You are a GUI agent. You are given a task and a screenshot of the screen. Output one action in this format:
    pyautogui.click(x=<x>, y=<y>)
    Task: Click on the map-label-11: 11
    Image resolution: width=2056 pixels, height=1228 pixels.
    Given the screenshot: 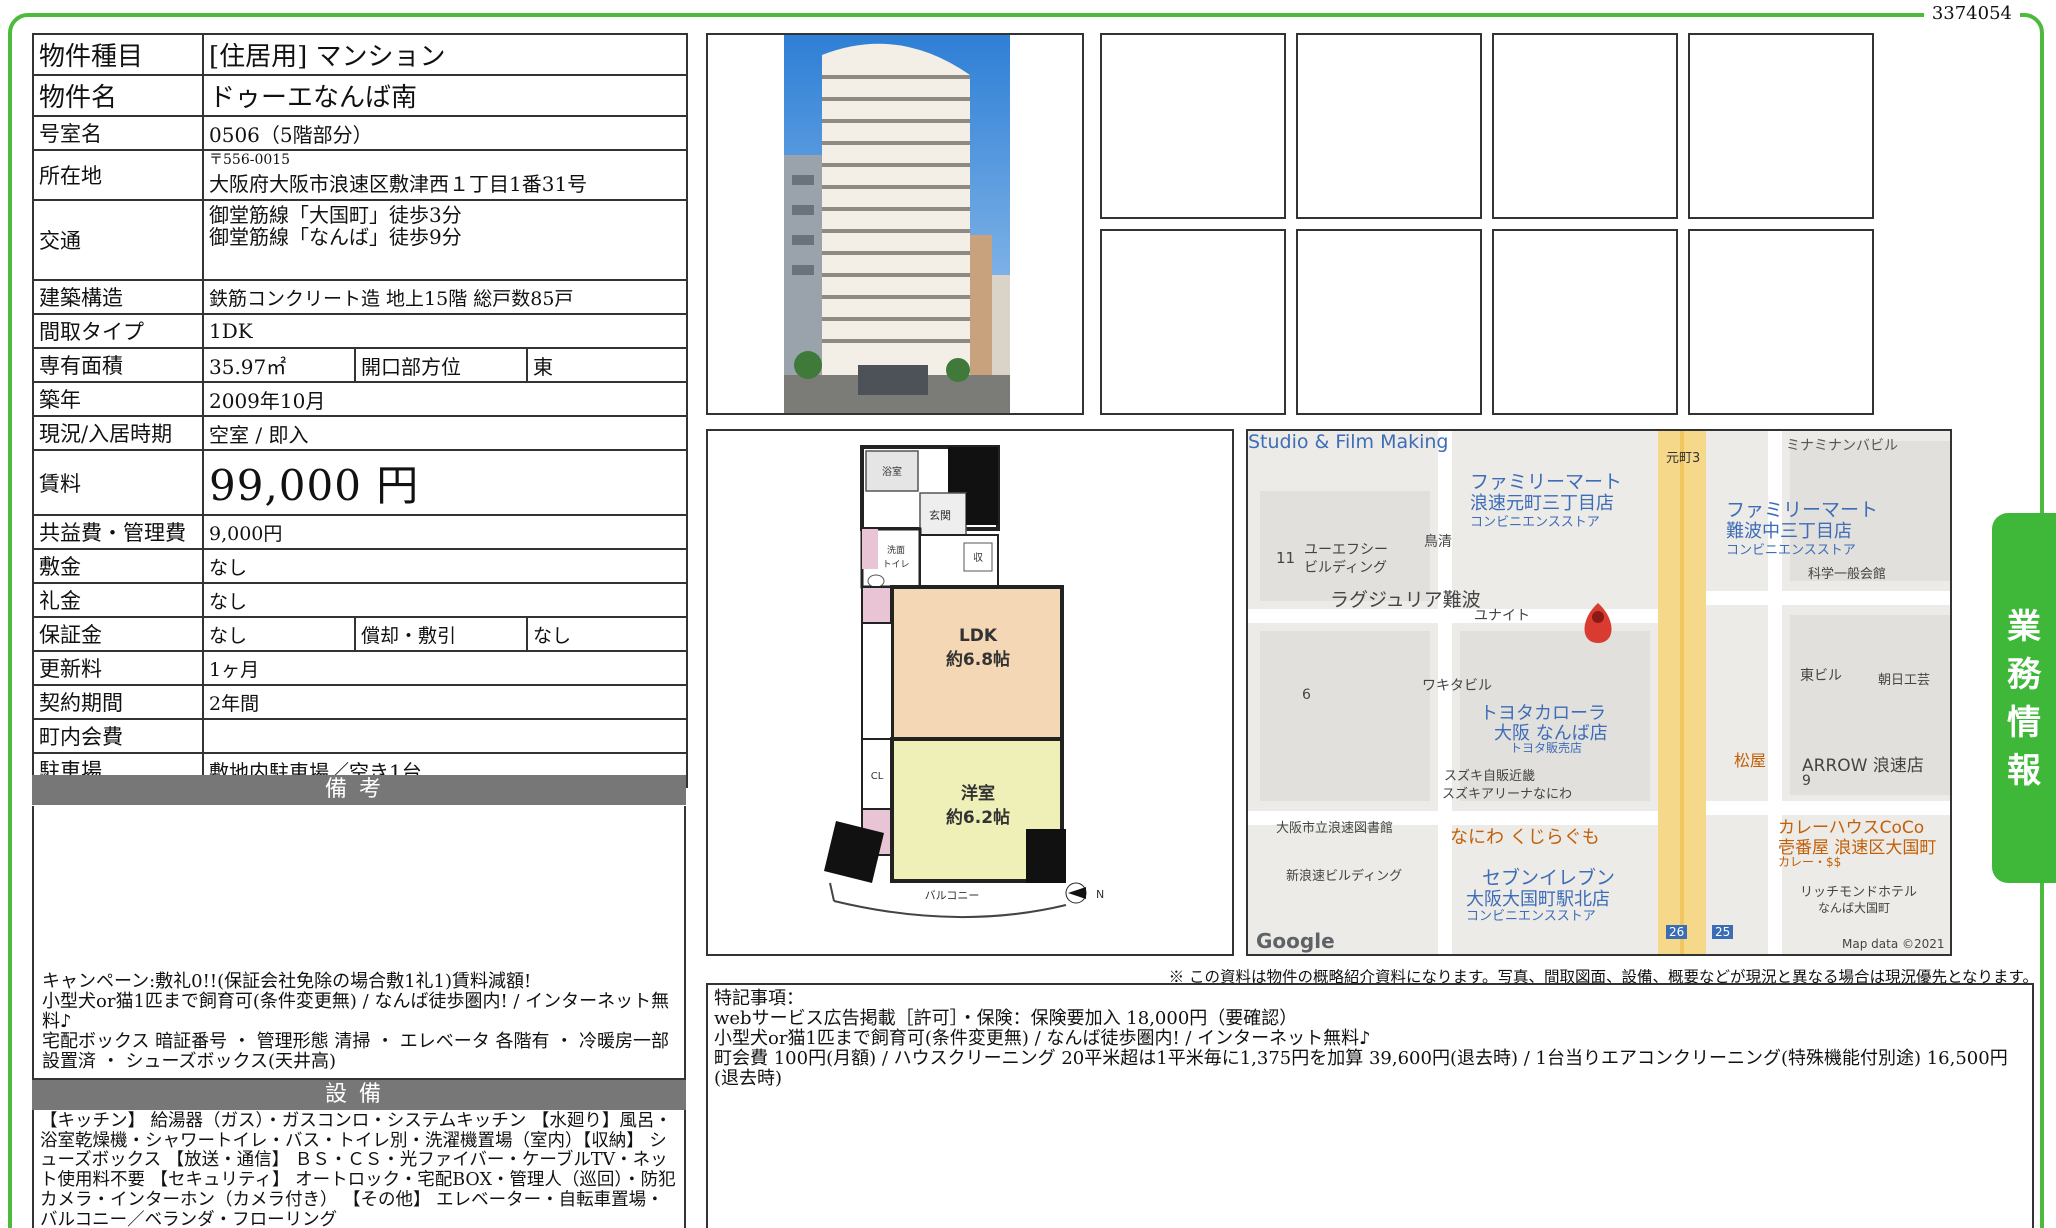 What is the action you would take?
    pyautogui.click(x=1286, y=558)
    